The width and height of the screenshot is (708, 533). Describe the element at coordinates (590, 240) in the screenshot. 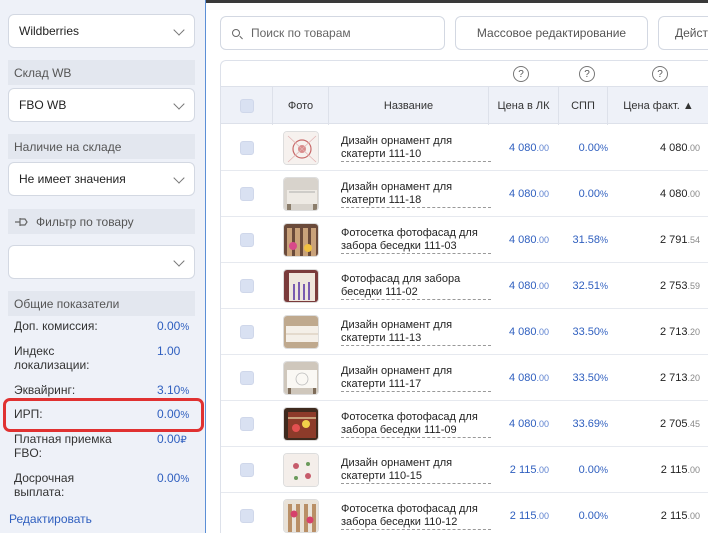

I see `spp-value: 31.58%` at that location.